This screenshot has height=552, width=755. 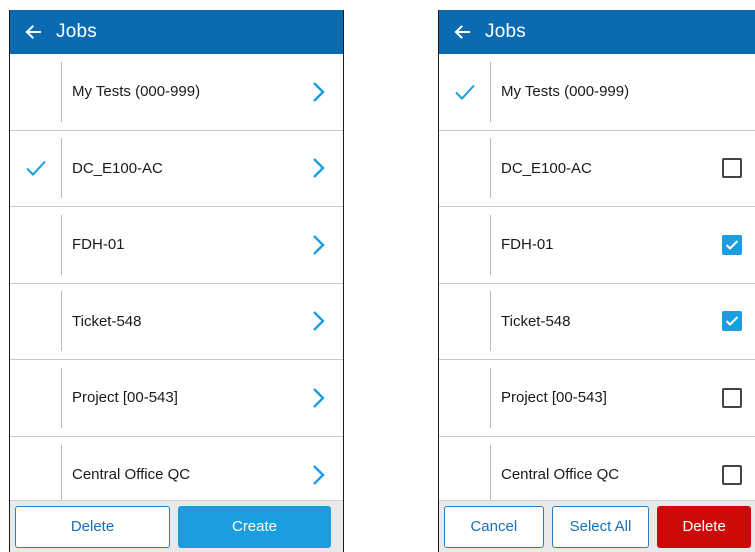 I want to click on create-button: Create, so click(x=254, y=526).